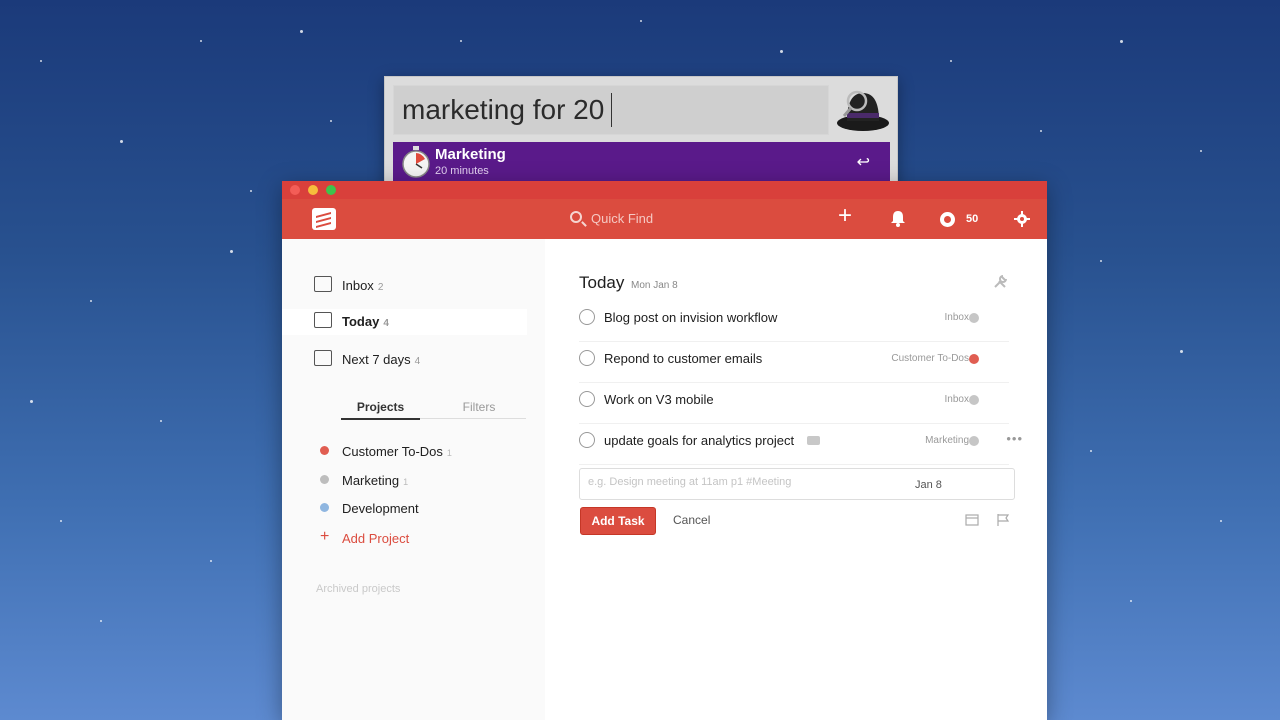  What do you see at coordinates (419, 286) in the screenshot?
I see `sidebar-item-inbox: Inbox 2` at bounding box center [419, 286].